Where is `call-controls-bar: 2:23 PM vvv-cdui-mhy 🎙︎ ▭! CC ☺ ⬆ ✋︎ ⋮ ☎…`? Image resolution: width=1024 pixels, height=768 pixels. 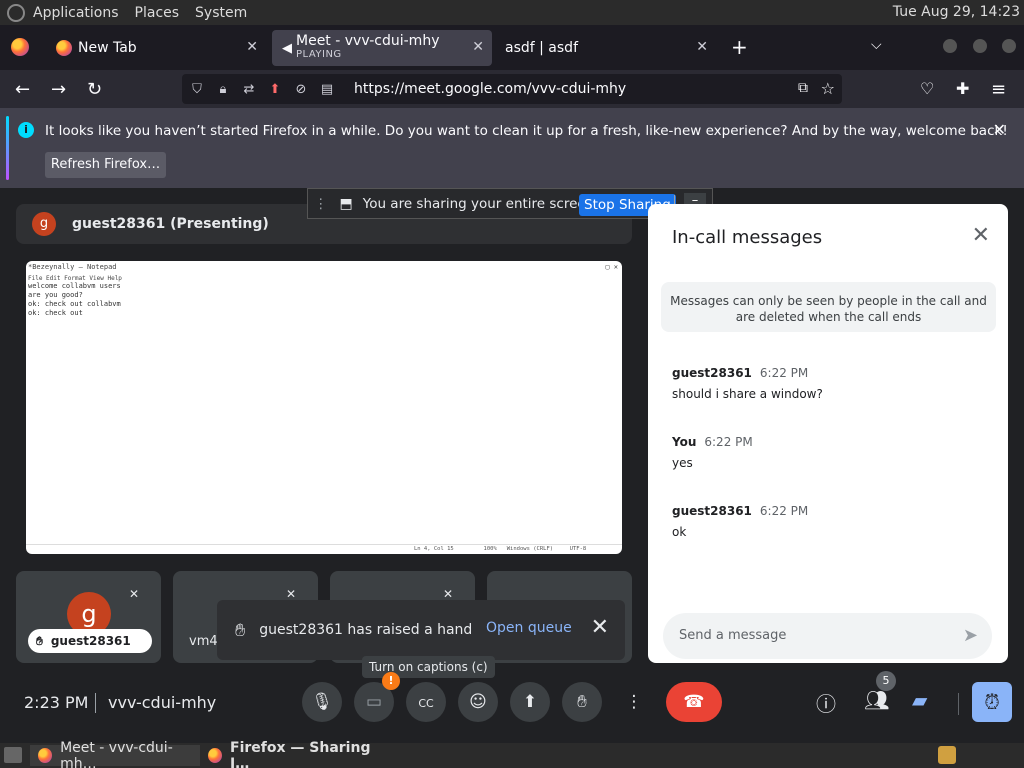 call-controls-bar: 2:23 PM vvv-cdui-mhy 🎙︎ ▭! CC ☺ ⬆ ✋︎ ⋮ ☎… is located at coordinates (512, 703).